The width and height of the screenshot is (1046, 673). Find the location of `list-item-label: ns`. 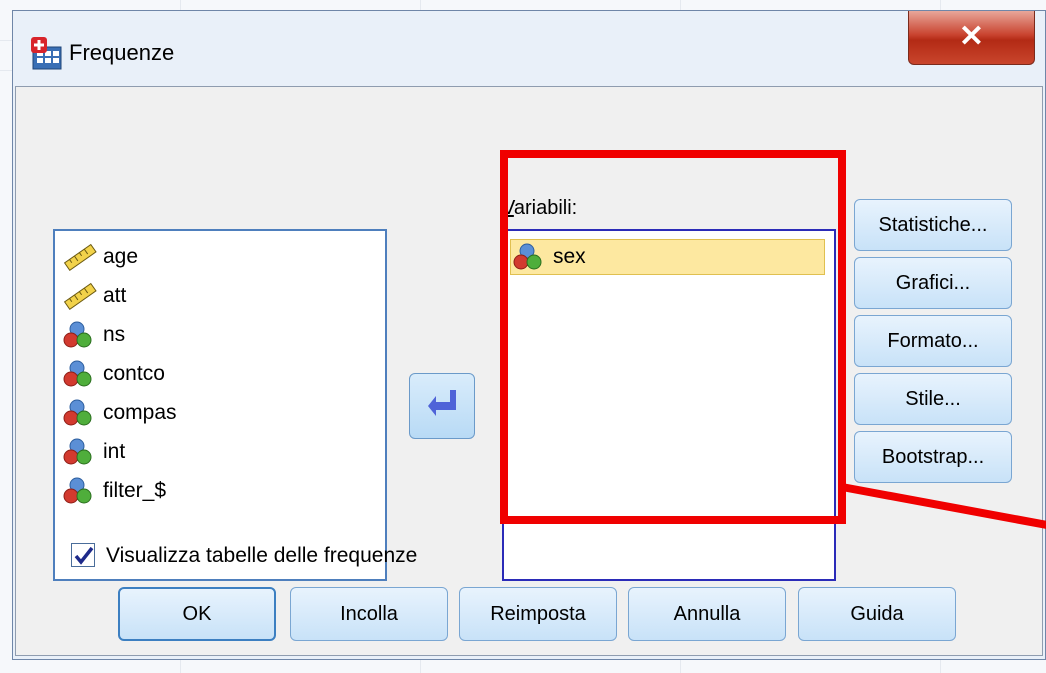

list-item-label: ns is located at coordinates (114, 334).